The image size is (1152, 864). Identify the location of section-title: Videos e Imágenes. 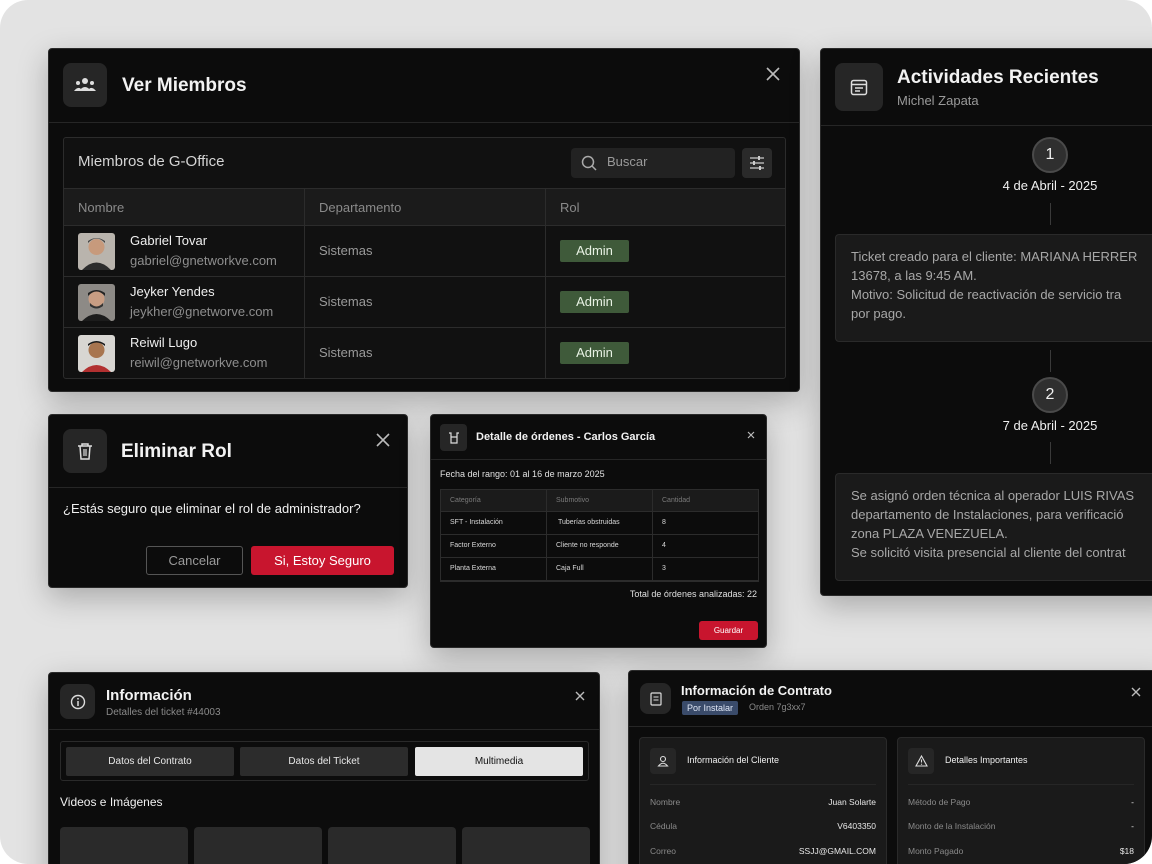
(111, 802).